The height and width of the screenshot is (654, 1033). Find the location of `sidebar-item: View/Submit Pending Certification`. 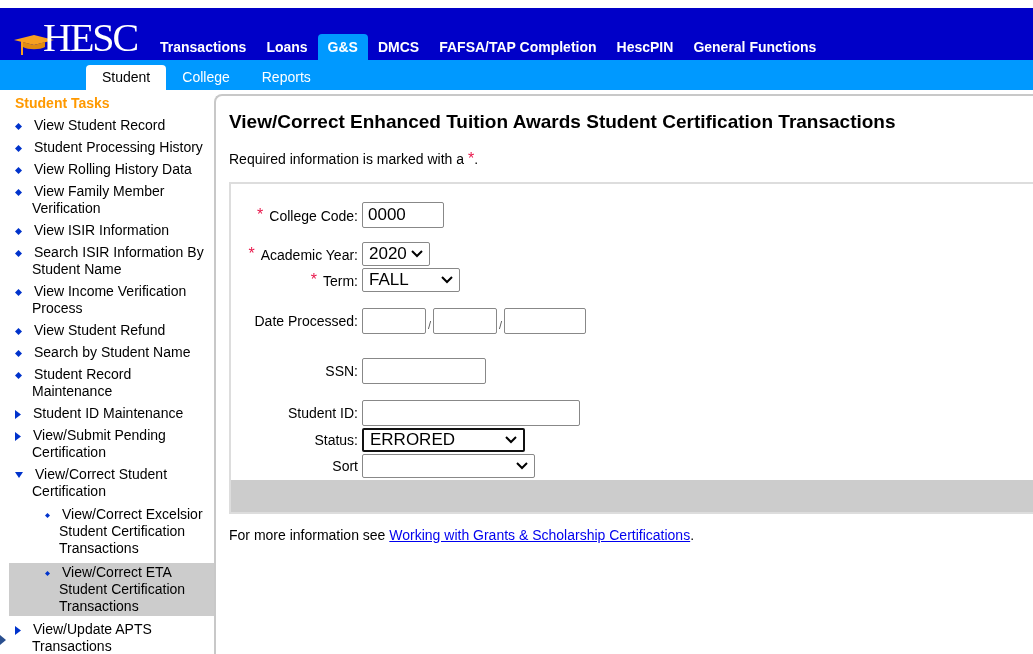

sidebar-item: View/Submit Pending Certification is located at coordinates (107, 444).